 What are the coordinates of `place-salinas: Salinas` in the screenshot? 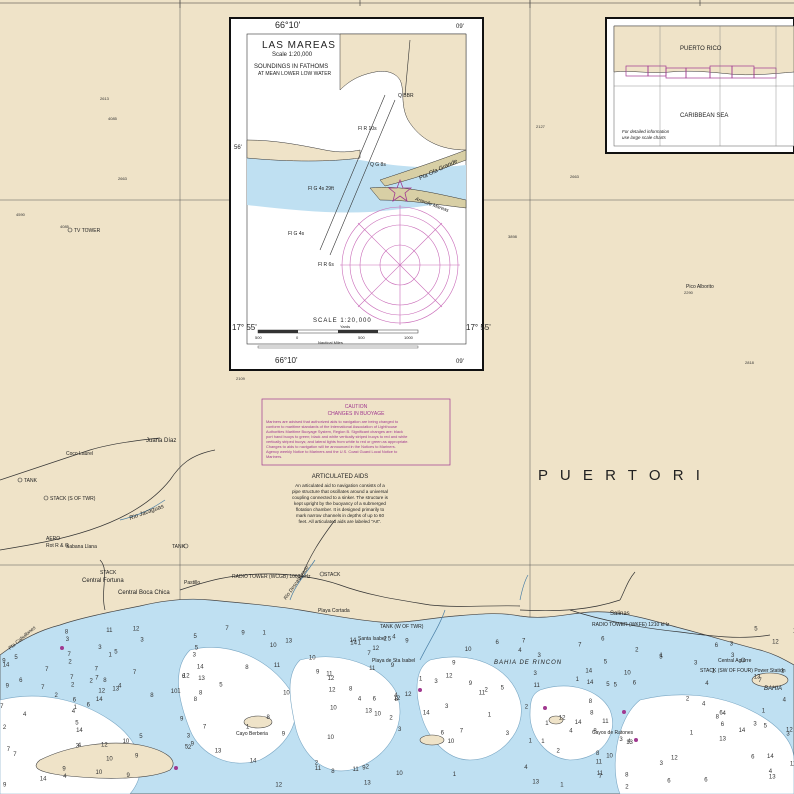 It's located at (620, 614).